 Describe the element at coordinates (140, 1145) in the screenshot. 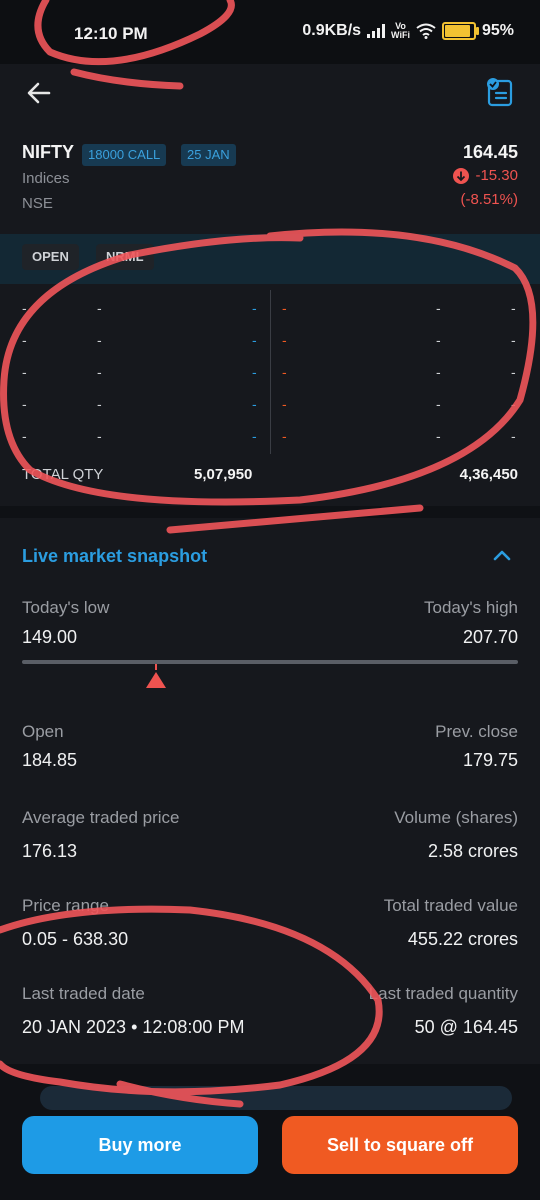

I see `buy-more-button: Buy more` at that location.